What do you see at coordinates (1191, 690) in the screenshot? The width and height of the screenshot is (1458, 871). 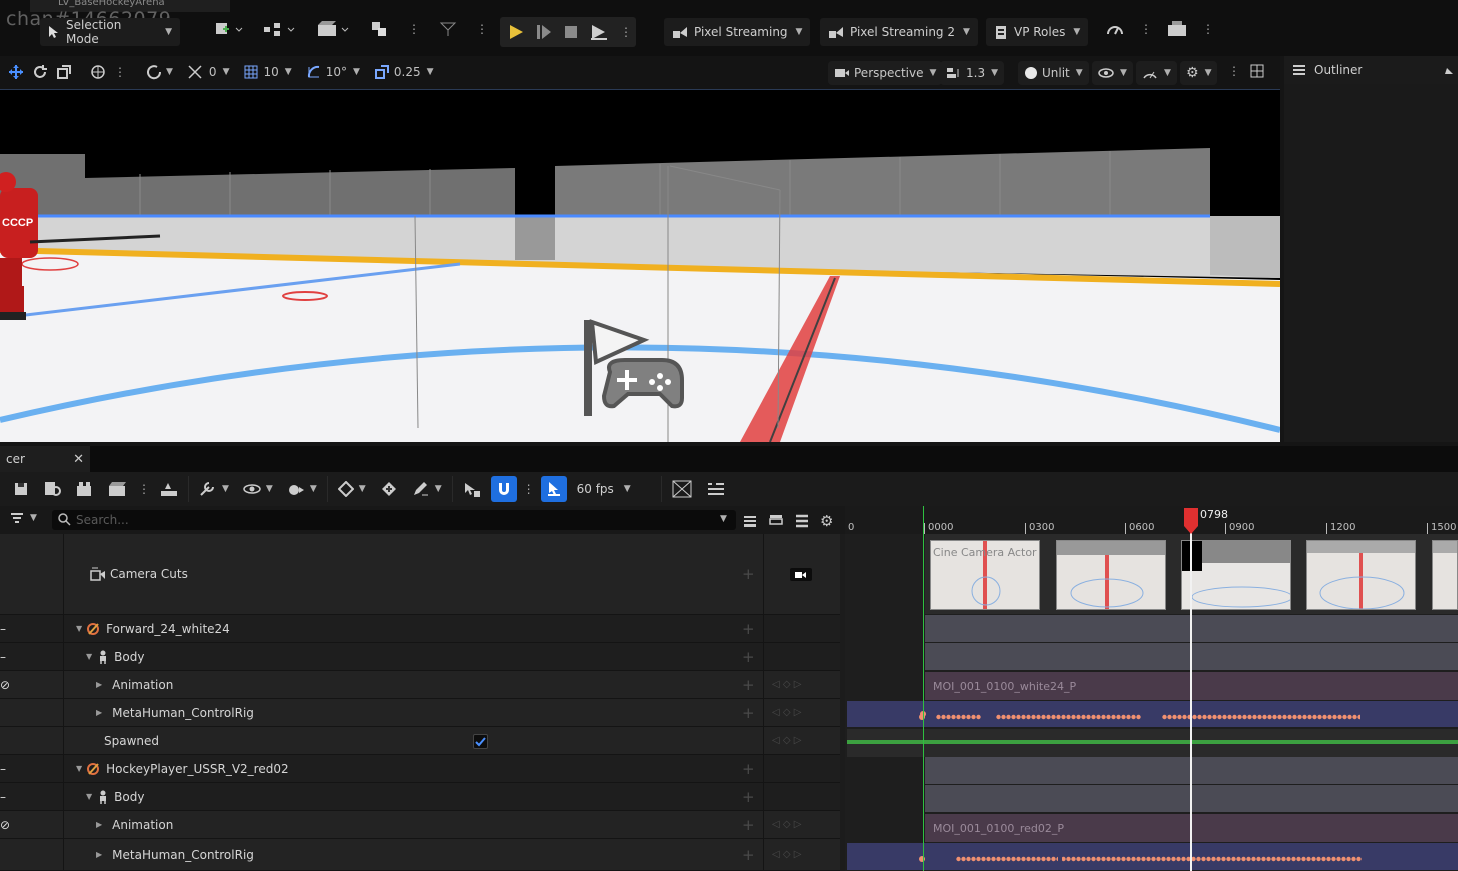 I see `playhead-line` at bounding box center [1191, 690].